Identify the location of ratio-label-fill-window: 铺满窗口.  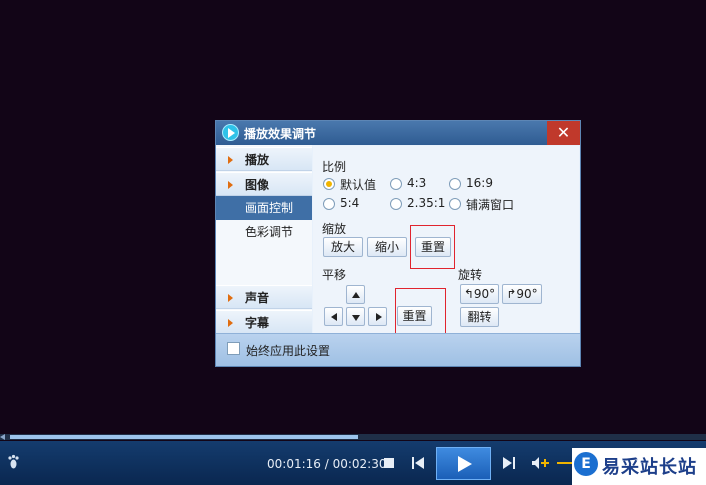
(490, 205).